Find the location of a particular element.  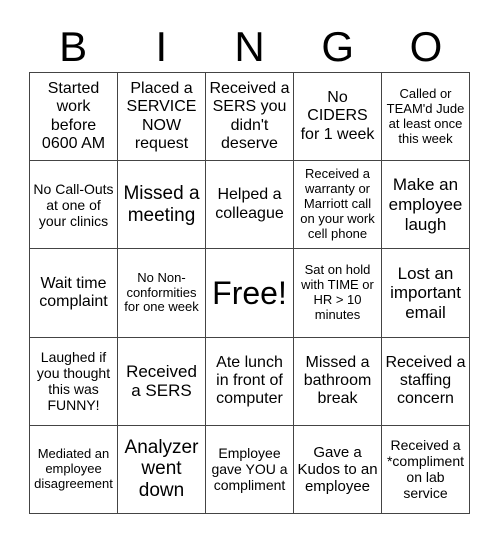

cell-text: Lost an important email is located at coordinates (425, 292).